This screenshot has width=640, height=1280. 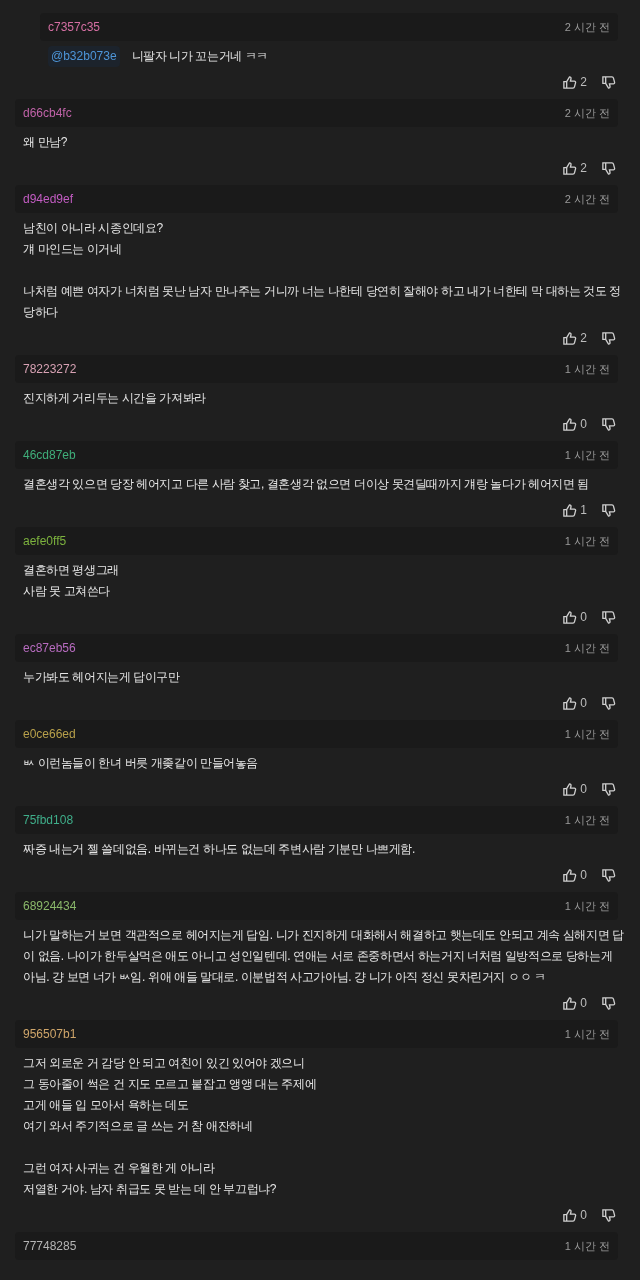 What do you see at coordinates (583, 510) in the screenshot?
I see `like-count: 1` at bounding box center [583, 510].